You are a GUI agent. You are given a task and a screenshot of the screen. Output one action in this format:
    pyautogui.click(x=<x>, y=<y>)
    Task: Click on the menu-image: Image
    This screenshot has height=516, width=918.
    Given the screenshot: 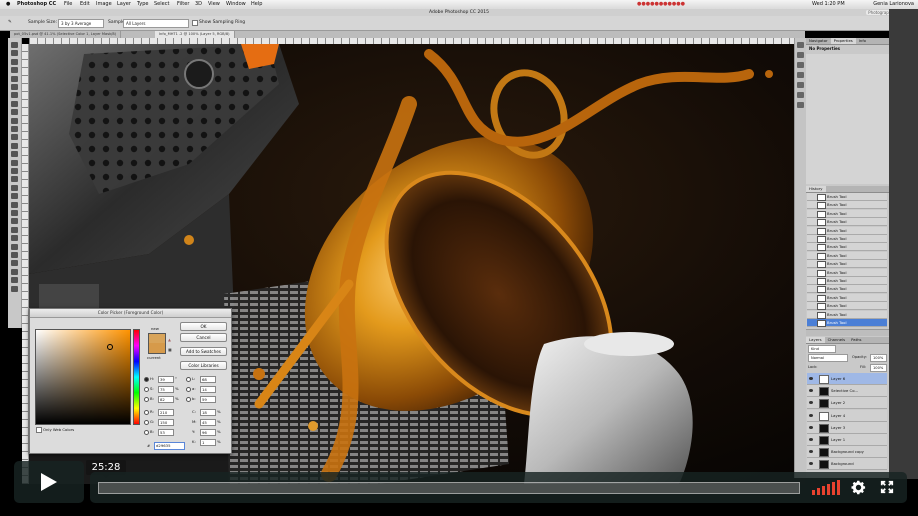 What is the action you would take?
    pyautogui.click(x=104, y=4)
    